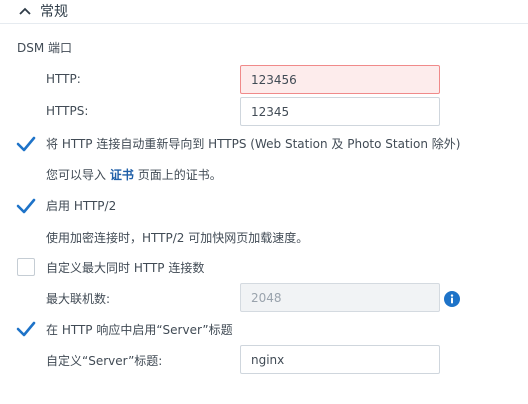 This screenshot has height=404, width=528. I want to click on dsm-port-group-label: DSM 端口, so click(45, 48).